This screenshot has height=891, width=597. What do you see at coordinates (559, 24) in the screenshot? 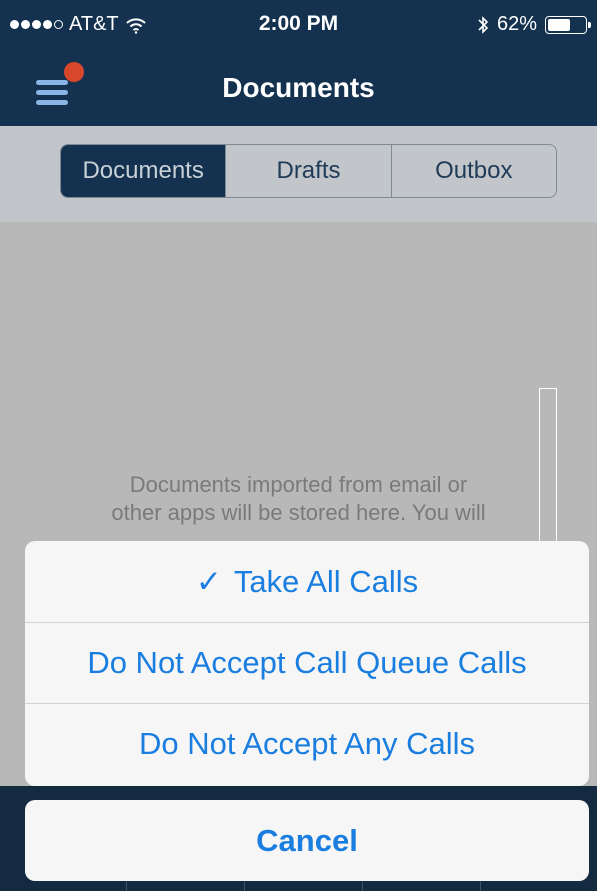
I see `battery-fill` at bounding box center [559, 24].